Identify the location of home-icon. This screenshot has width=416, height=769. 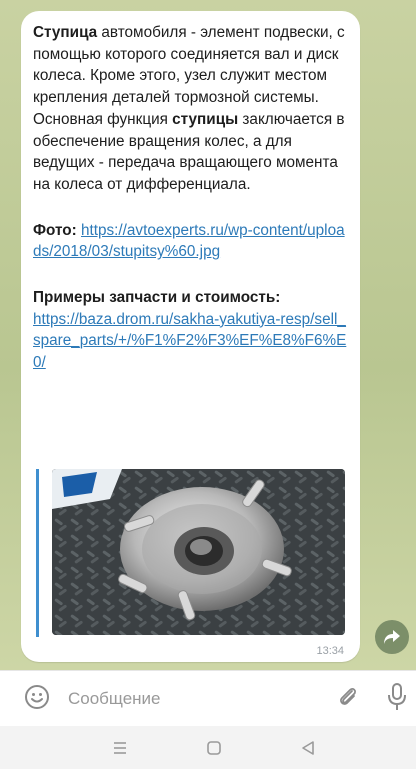
(214, 748).